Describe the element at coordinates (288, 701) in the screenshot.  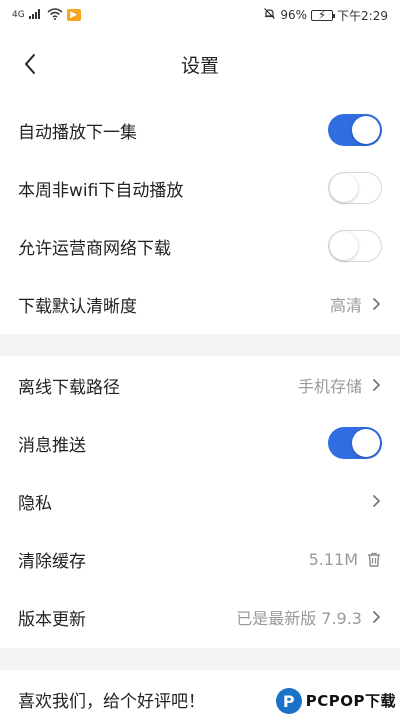
I see `pcpop-logo-icon: P` at that location.